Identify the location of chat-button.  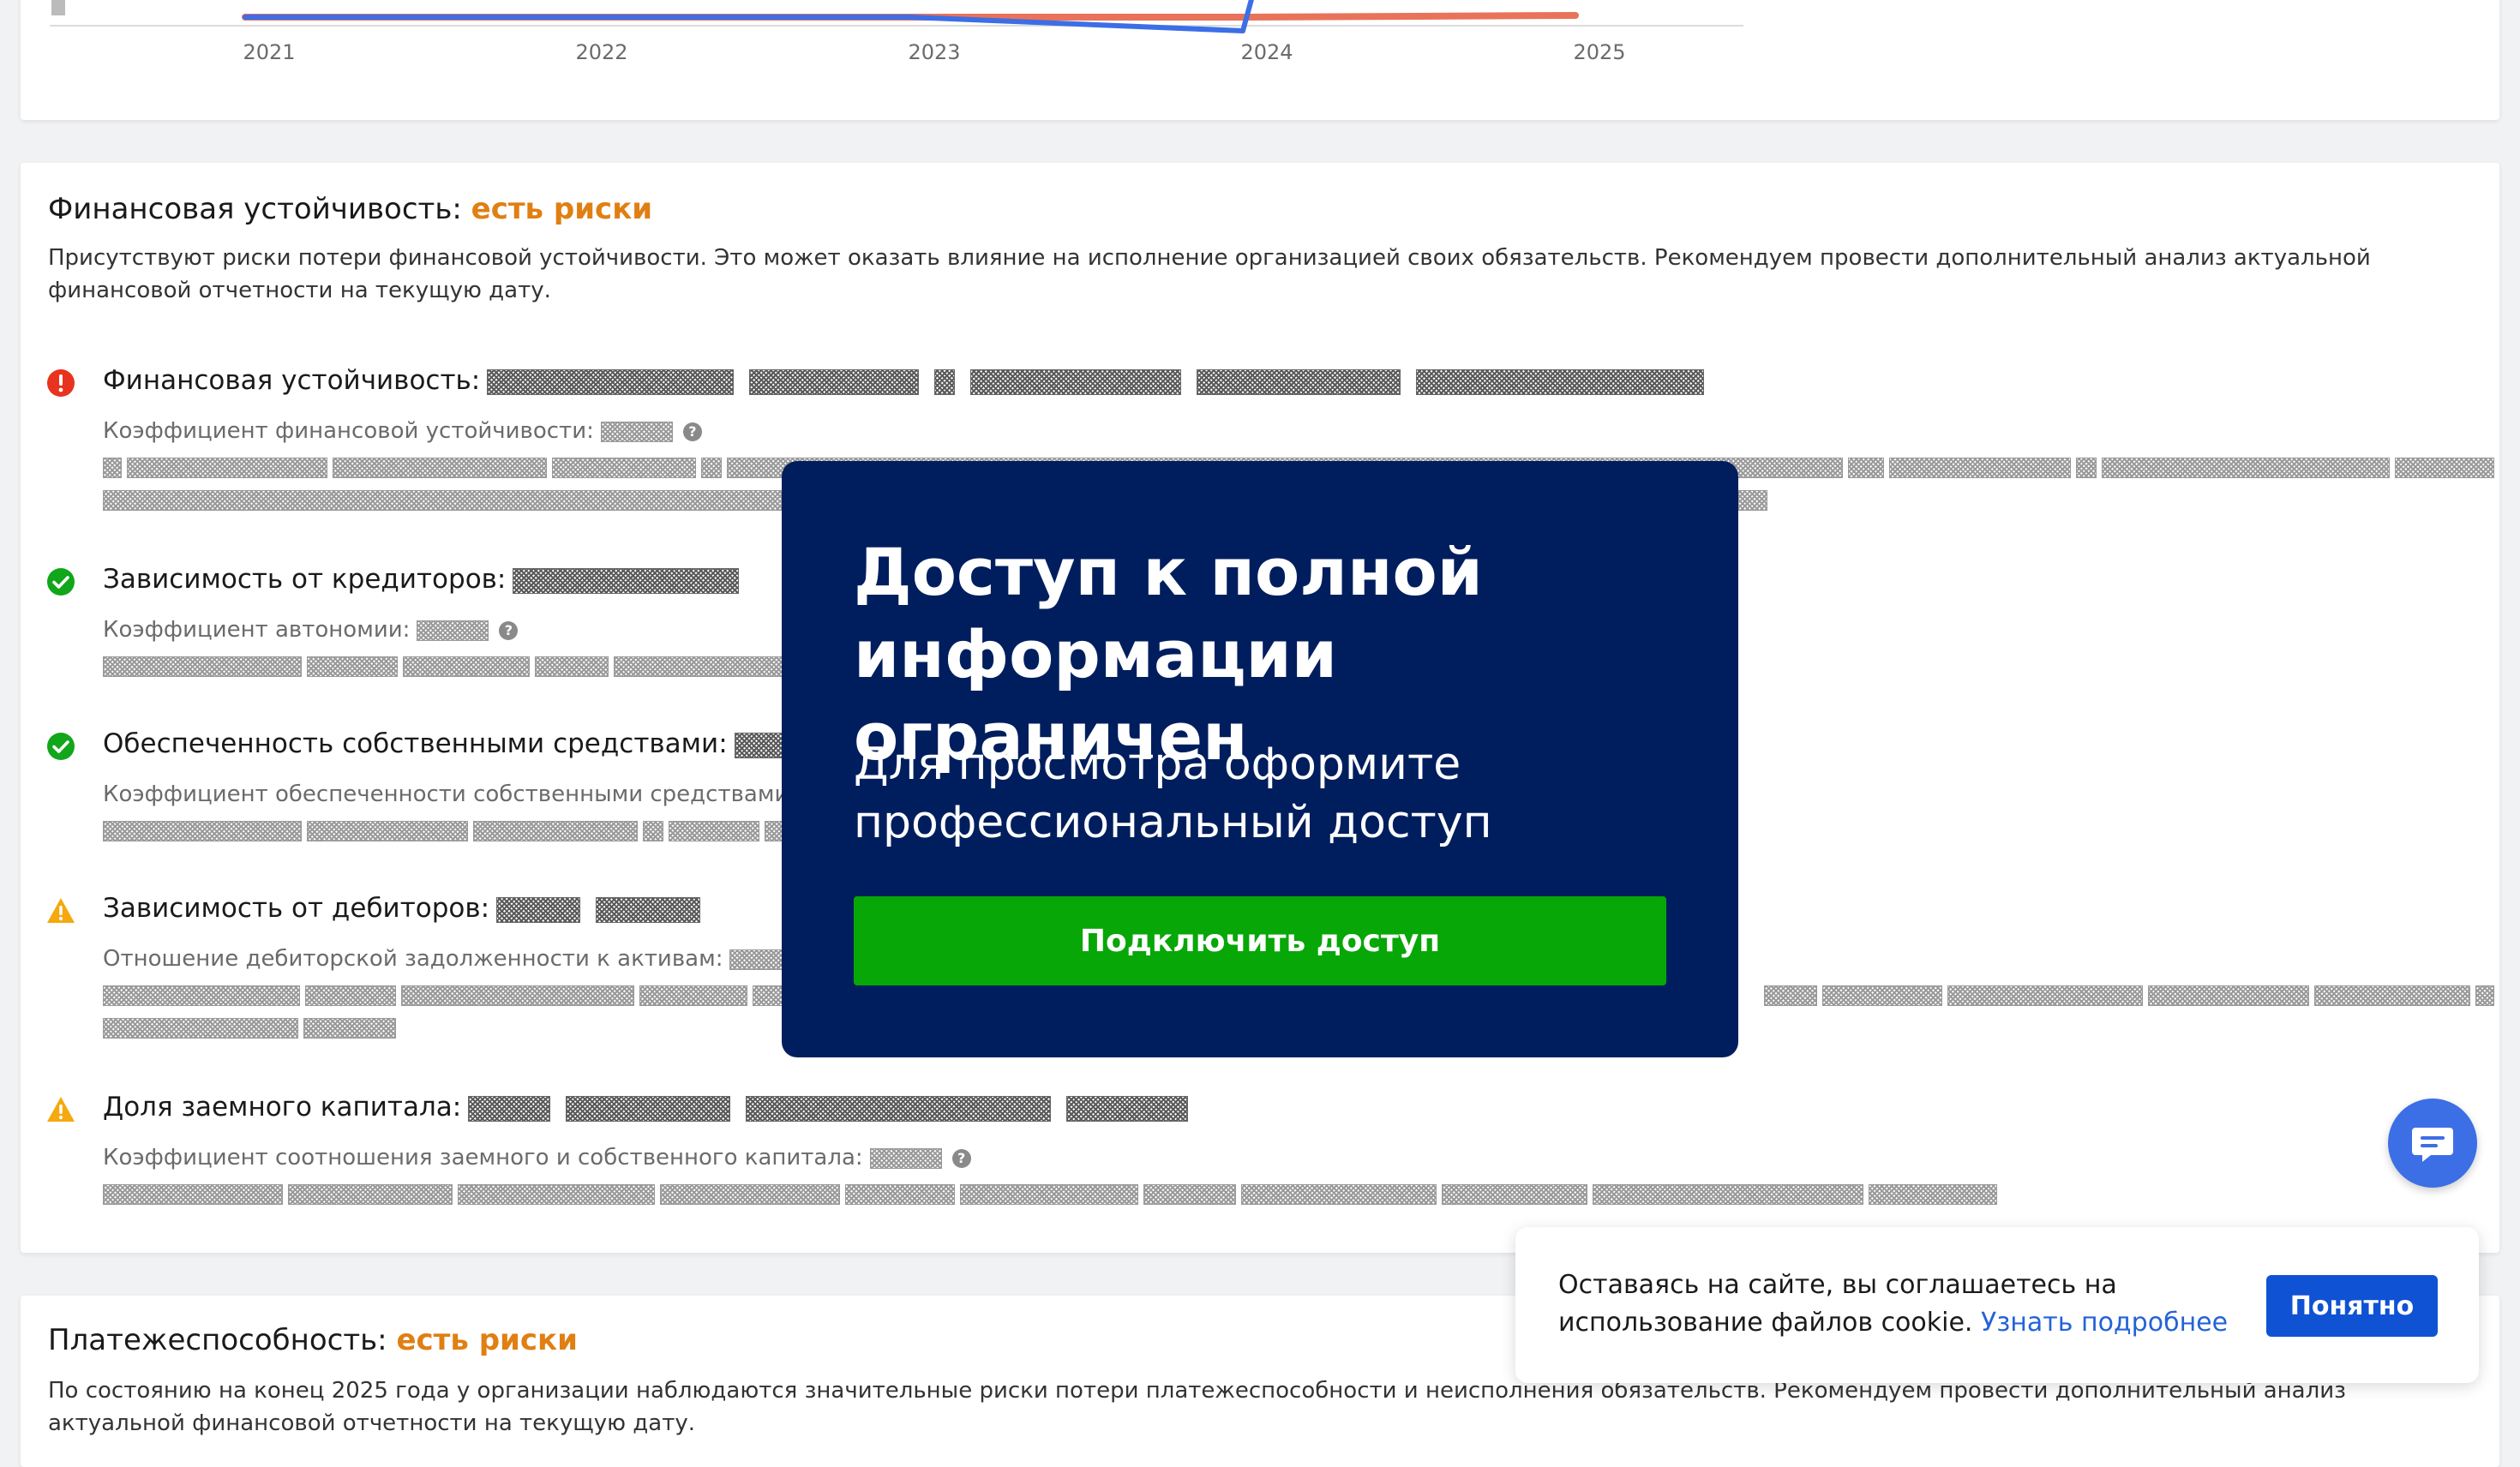
(2432, 1143).